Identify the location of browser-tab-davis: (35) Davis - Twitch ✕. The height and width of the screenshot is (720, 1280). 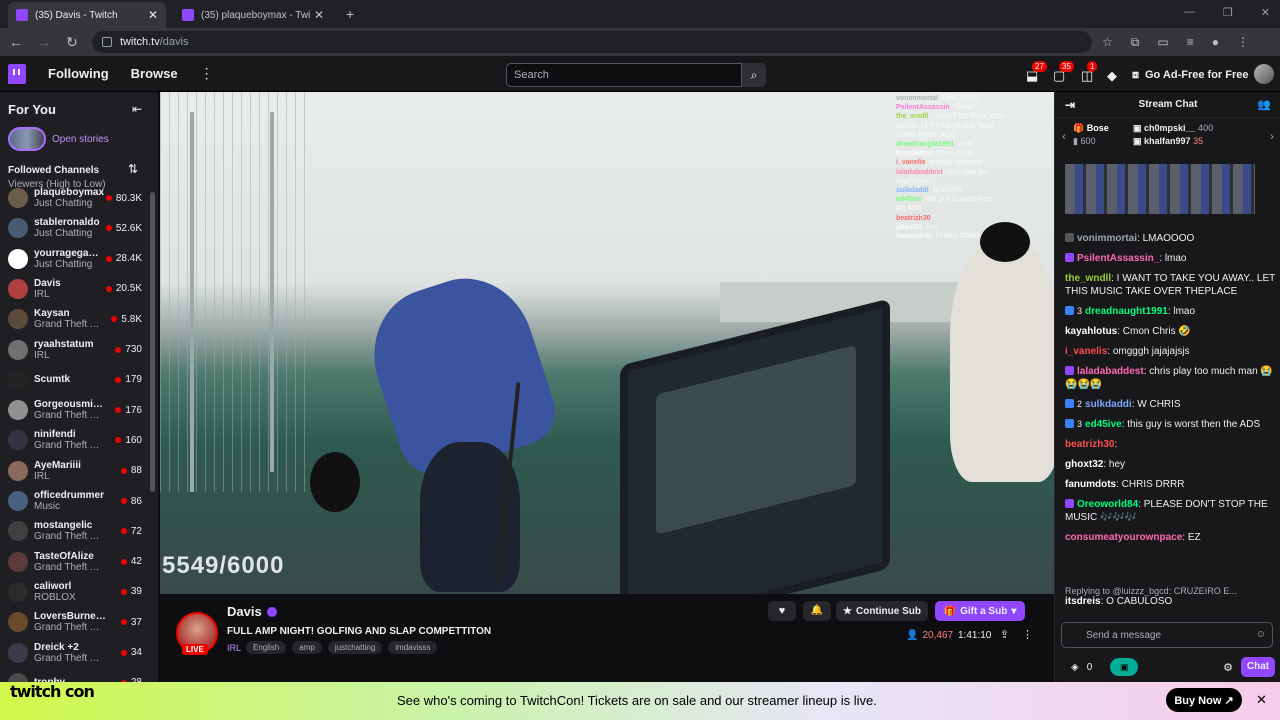
(87, 15).